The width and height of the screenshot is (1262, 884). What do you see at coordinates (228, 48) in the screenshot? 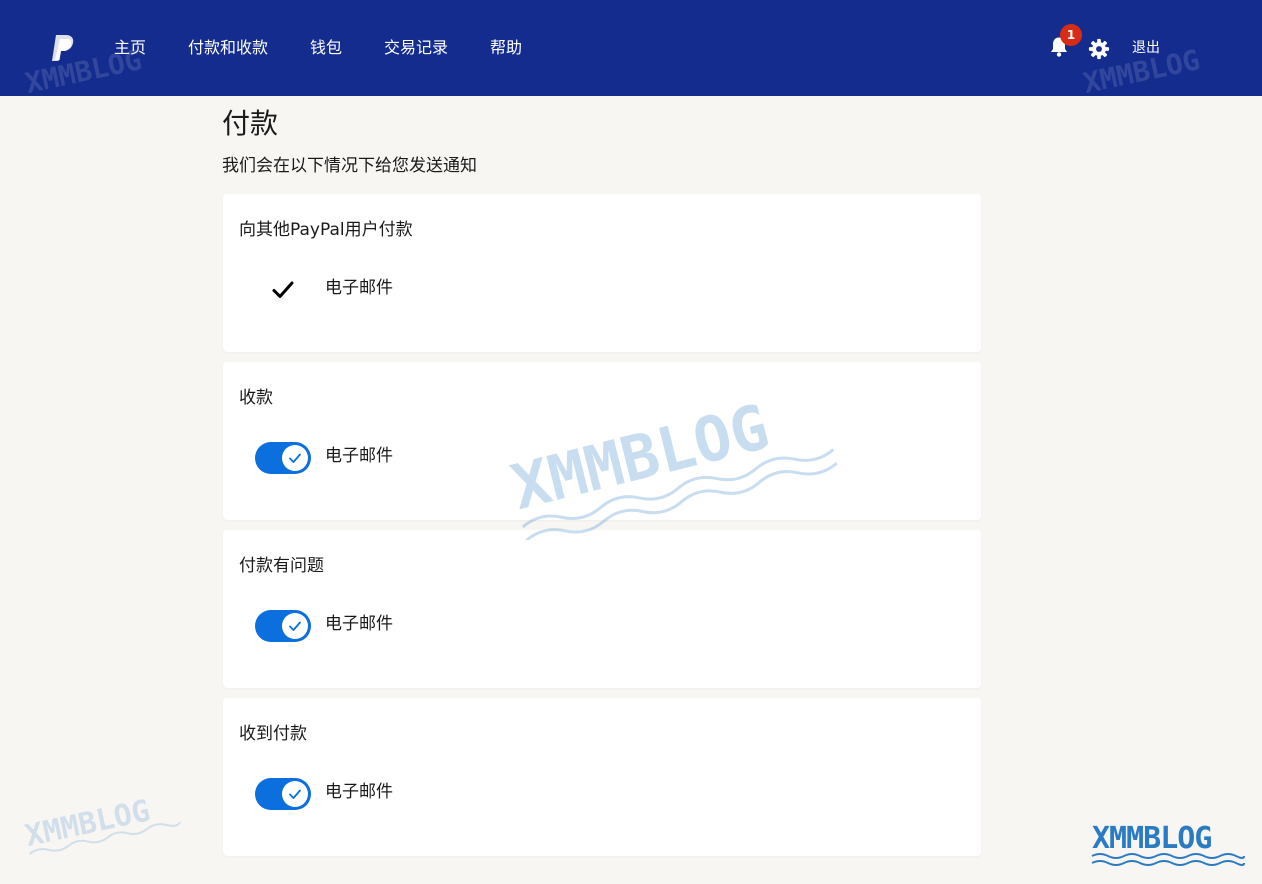
I see `nav-item-send-receive: 付款和收款` at bounding box center [228, 48].